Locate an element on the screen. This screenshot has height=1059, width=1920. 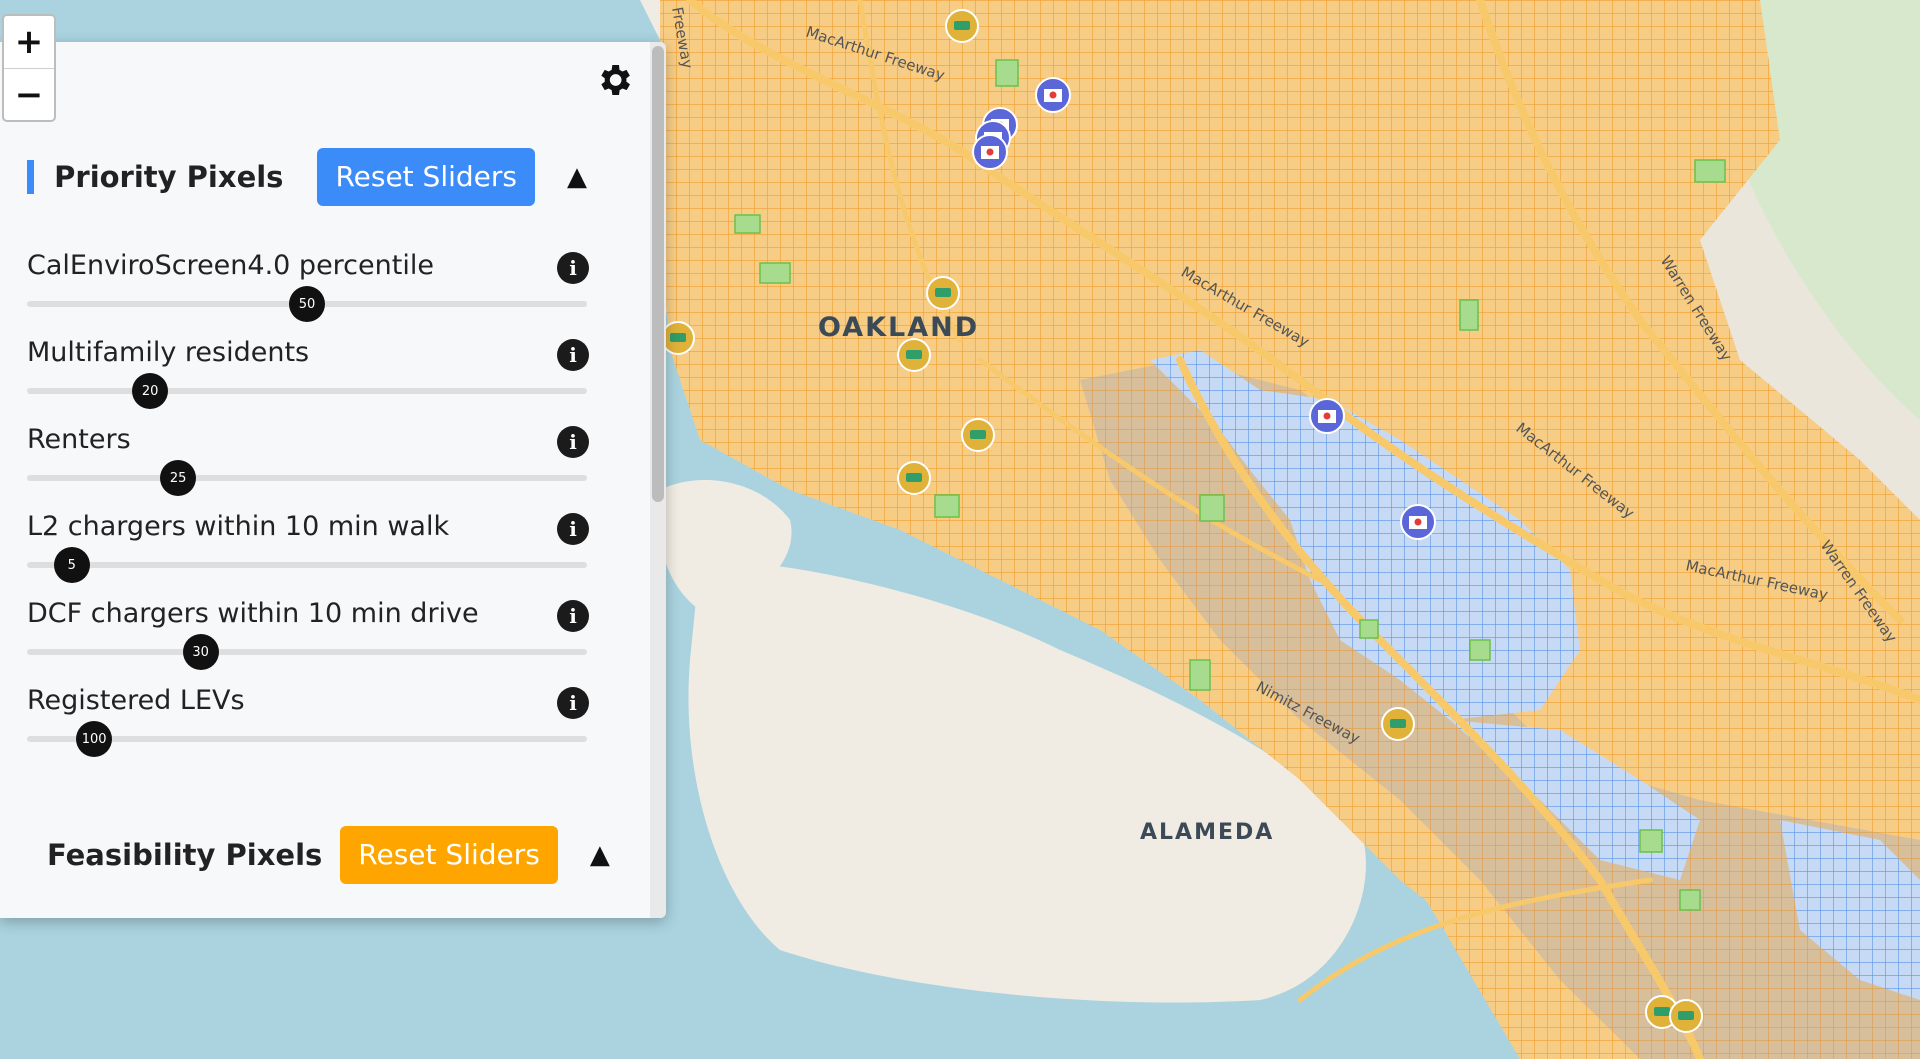
slider-row: Registered LEVs i 100 is located at coordinates (308, 728).